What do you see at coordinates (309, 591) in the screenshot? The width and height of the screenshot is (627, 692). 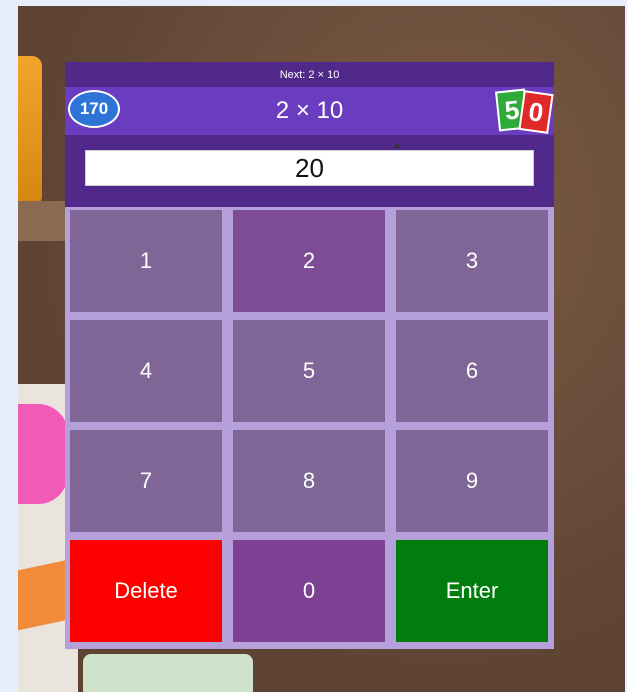 I see `key-0: 0` at bounding box center [309, 591].